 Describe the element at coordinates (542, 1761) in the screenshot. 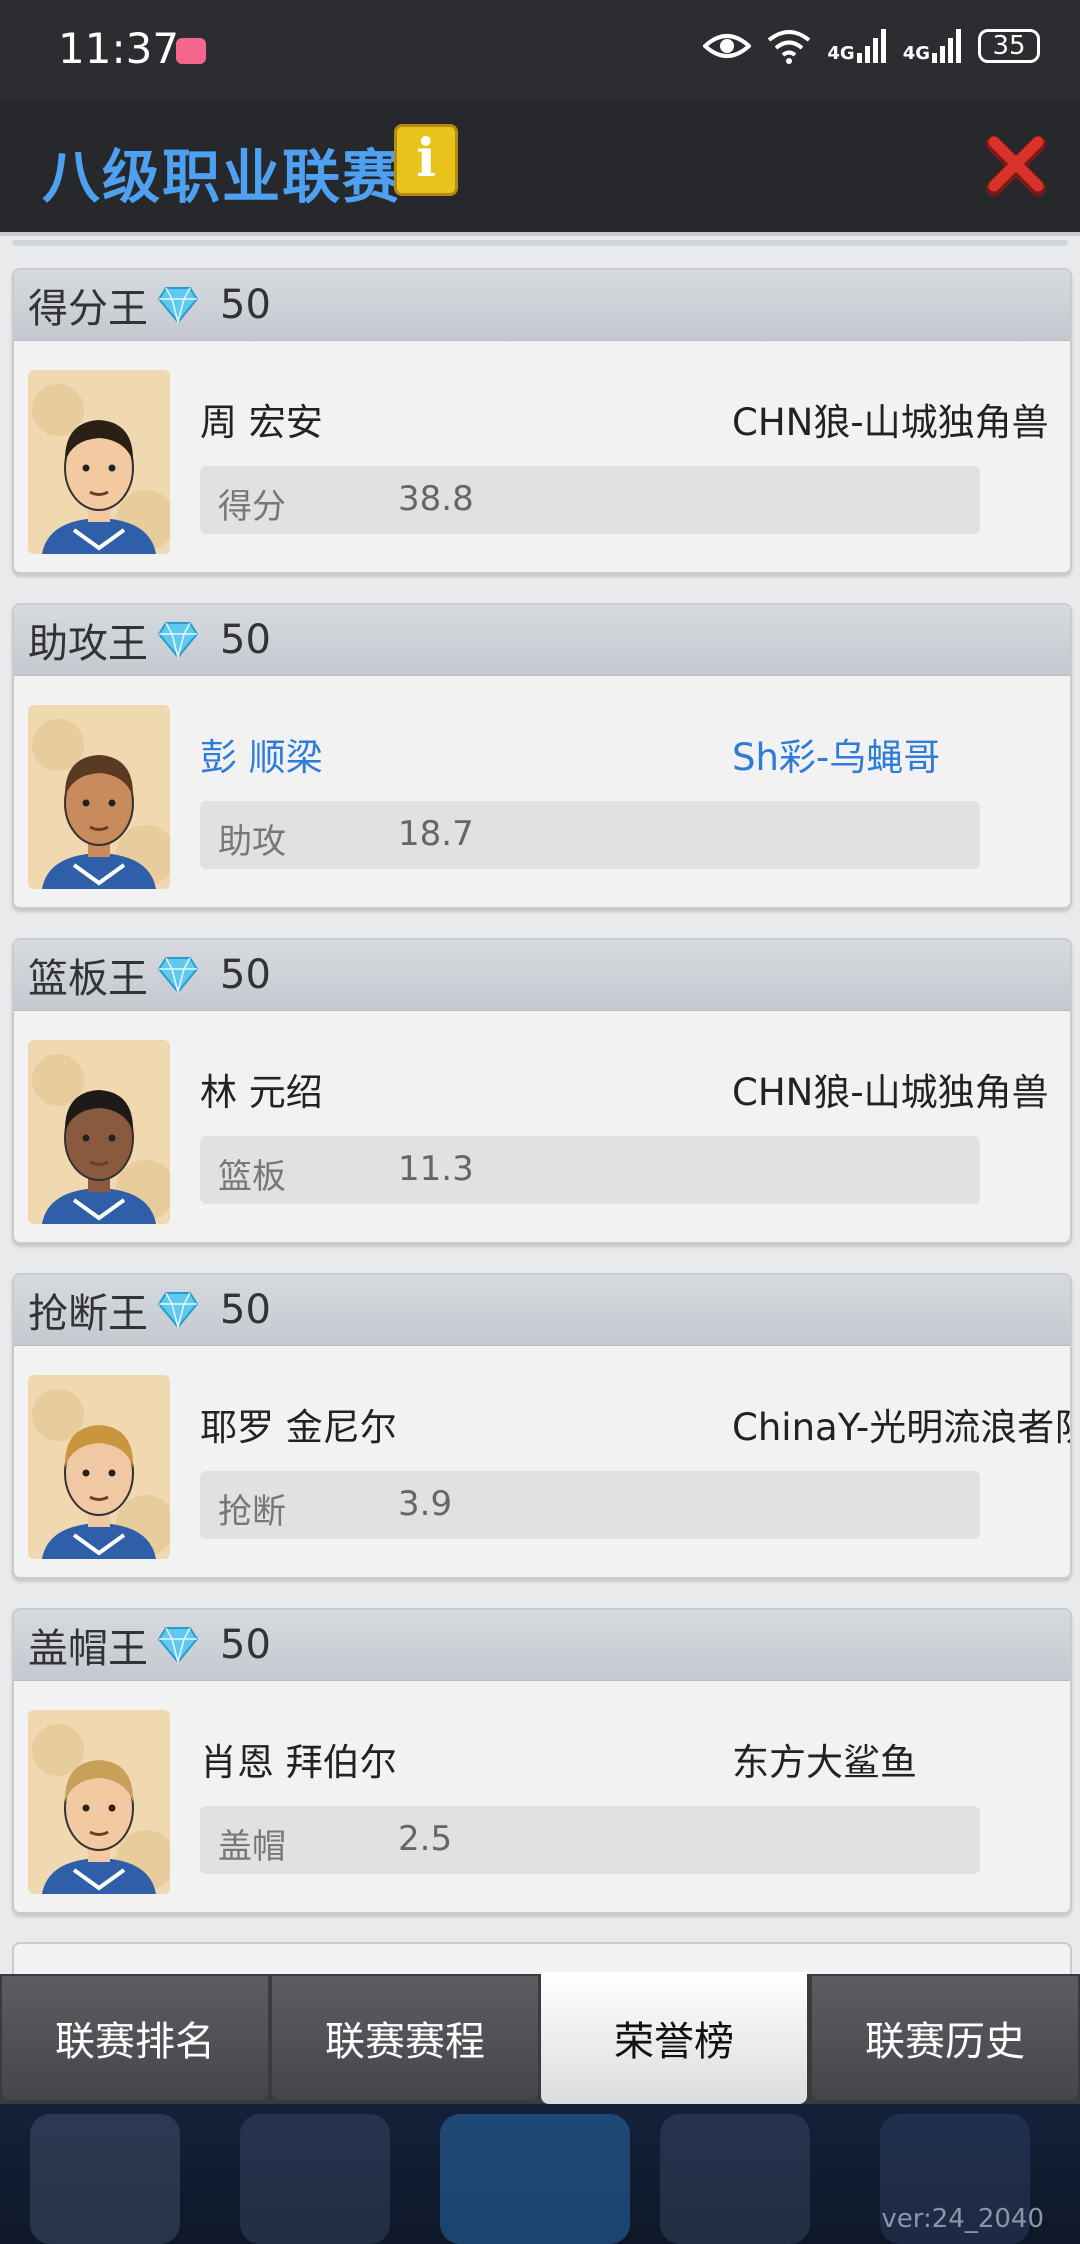

I see `honor-card: 盖帽王 50 肖恩 拜伯尔 东方大鲨鱼盖帽 2.5` at that location.